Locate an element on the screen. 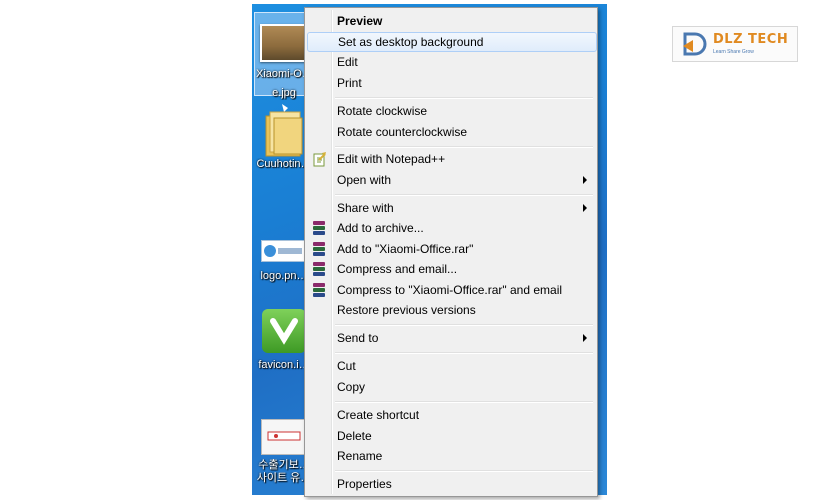 The width and height of the screenshot is (840, 500). menu-item-open-with: Open with is located at coordinates (451, 180).